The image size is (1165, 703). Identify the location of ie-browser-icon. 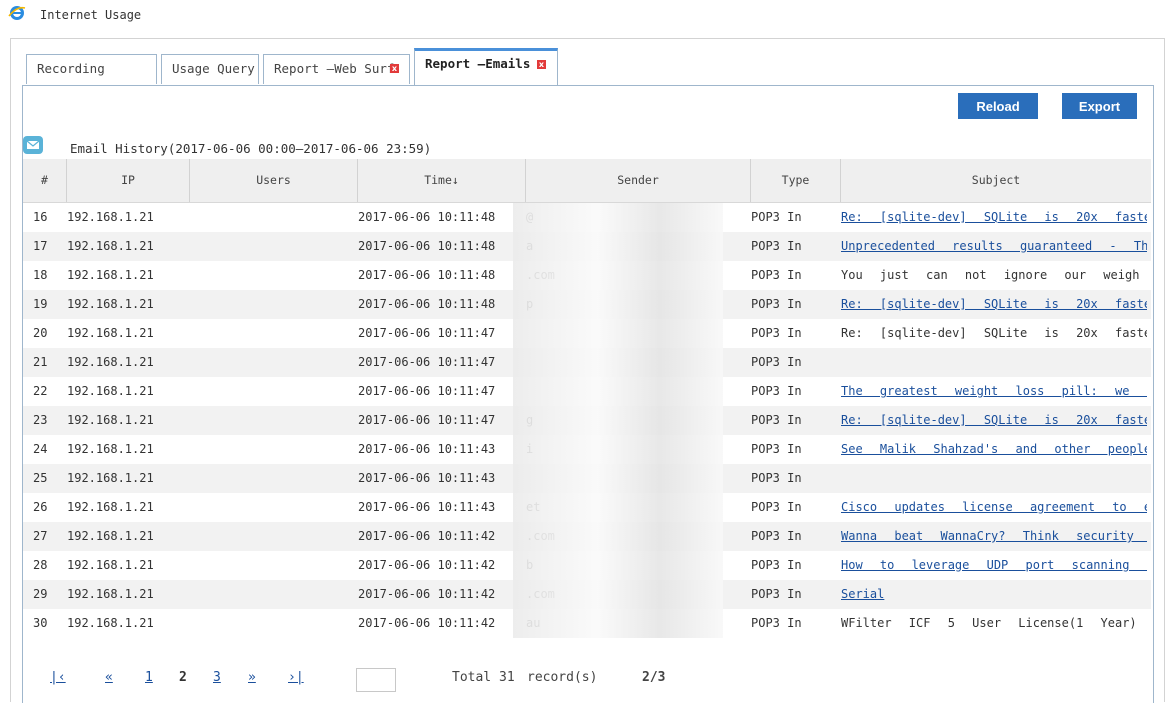
(17, 13).